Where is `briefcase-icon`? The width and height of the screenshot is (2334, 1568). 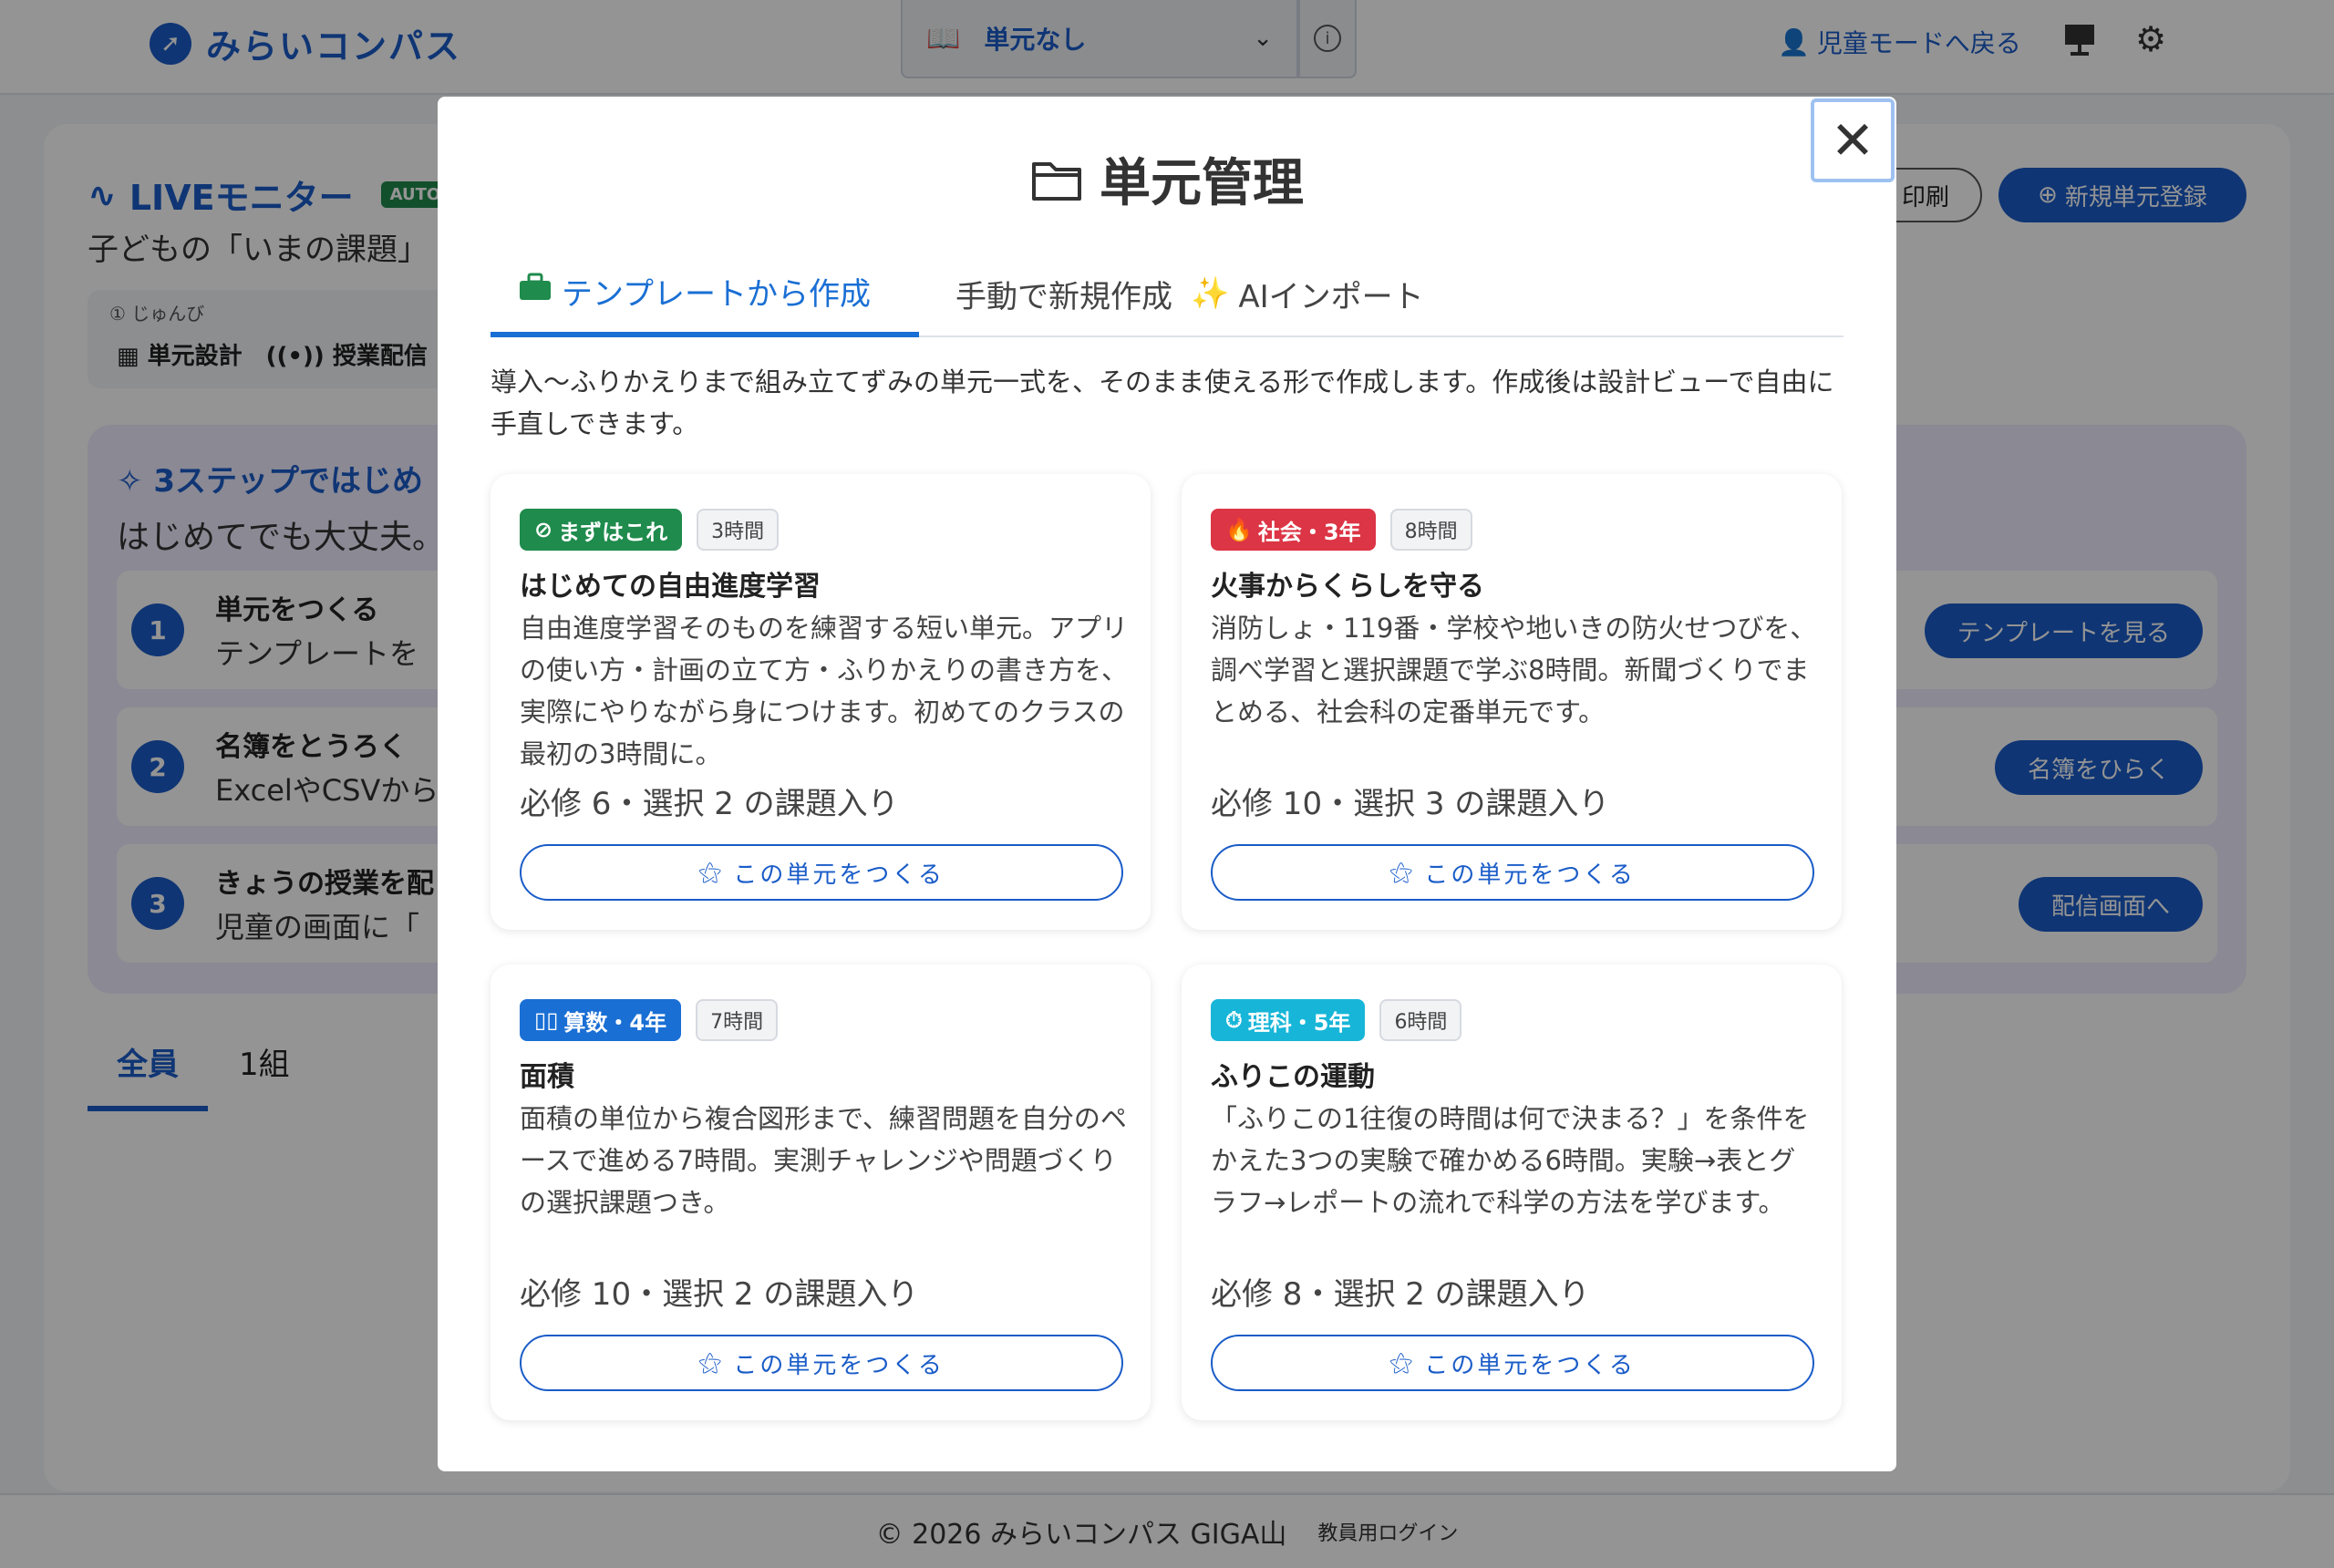
briefcase-icon is located at coordinates (536, 291).